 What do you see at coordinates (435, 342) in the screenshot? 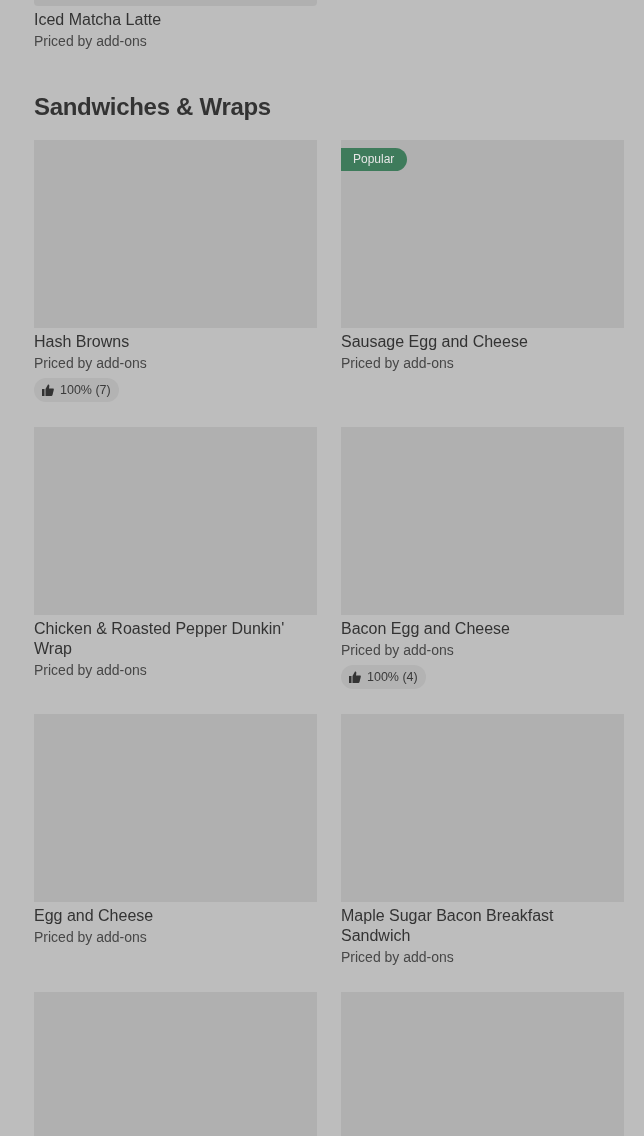
I see `item-name: Sausage Egg and Cheese` at bounding box center [435, 342].